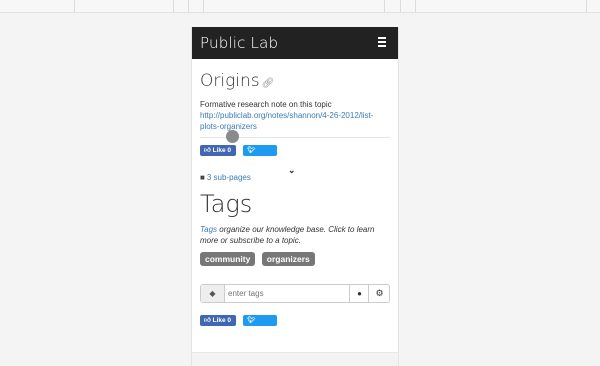  I want to click on link-icon: 🔗︎, so click(268, 83).